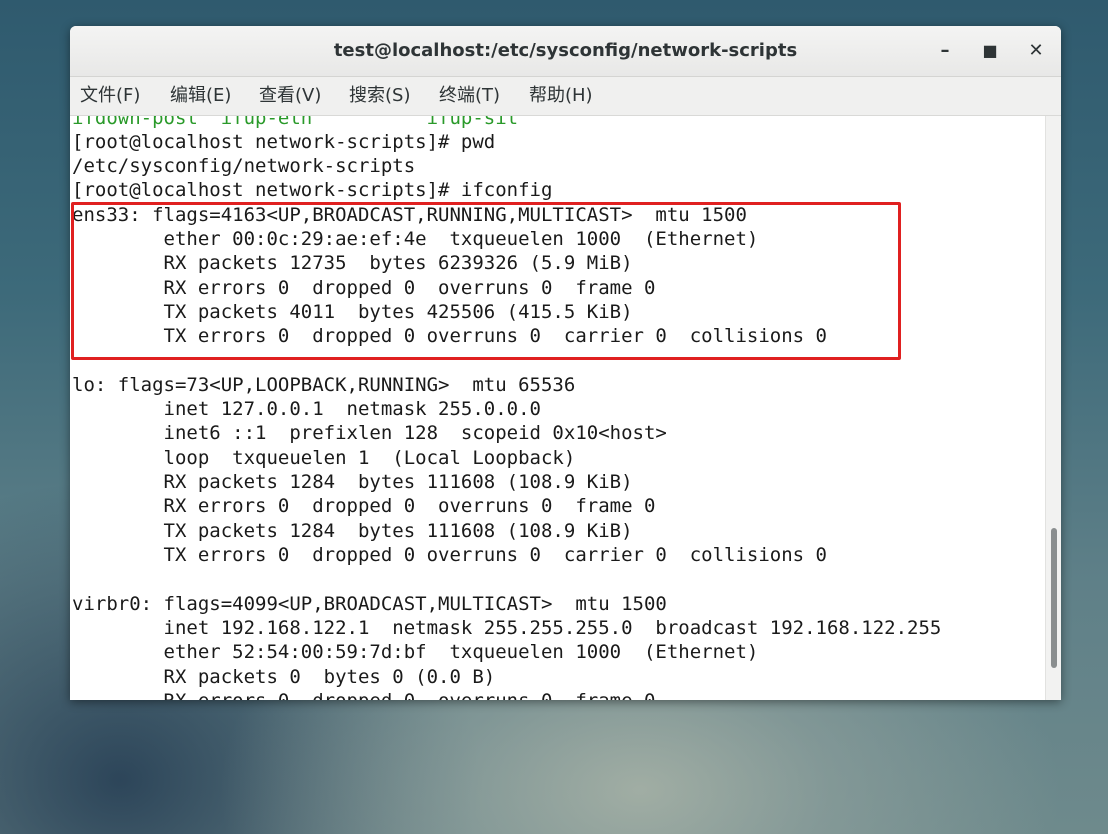  Describe the element at coordinates (307, 409) in the screenshot. I see `terminal-line: inet 127.0.0.1 netmask 255.0.0.0` at that location.